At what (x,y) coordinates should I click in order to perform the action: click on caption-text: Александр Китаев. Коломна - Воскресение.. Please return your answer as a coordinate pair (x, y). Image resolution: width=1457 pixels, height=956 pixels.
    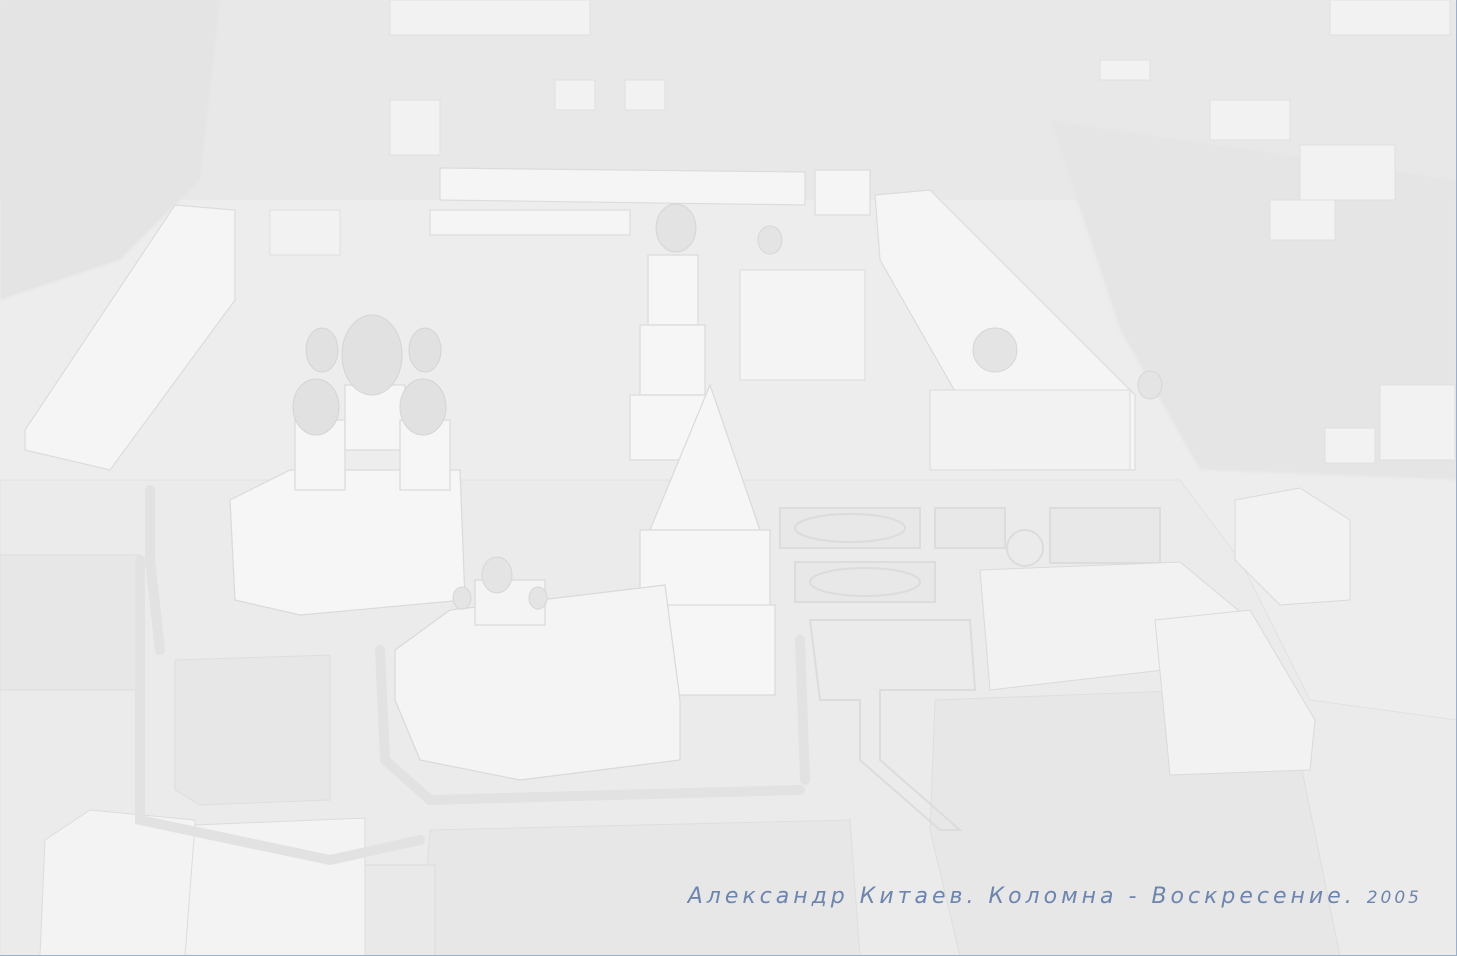
    Looking at the image, I should click on (1021, 896).